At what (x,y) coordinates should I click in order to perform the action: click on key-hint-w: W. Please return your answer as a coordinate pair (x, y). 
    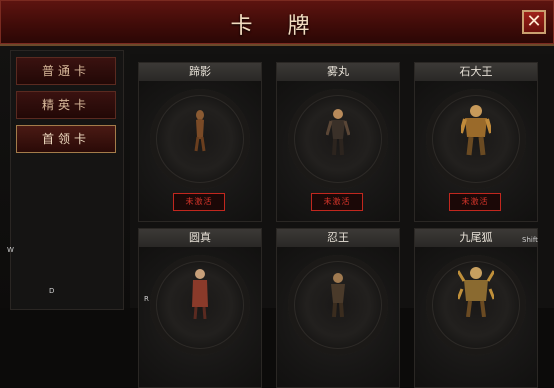
    Looking at the image, I should click on (10, 250).